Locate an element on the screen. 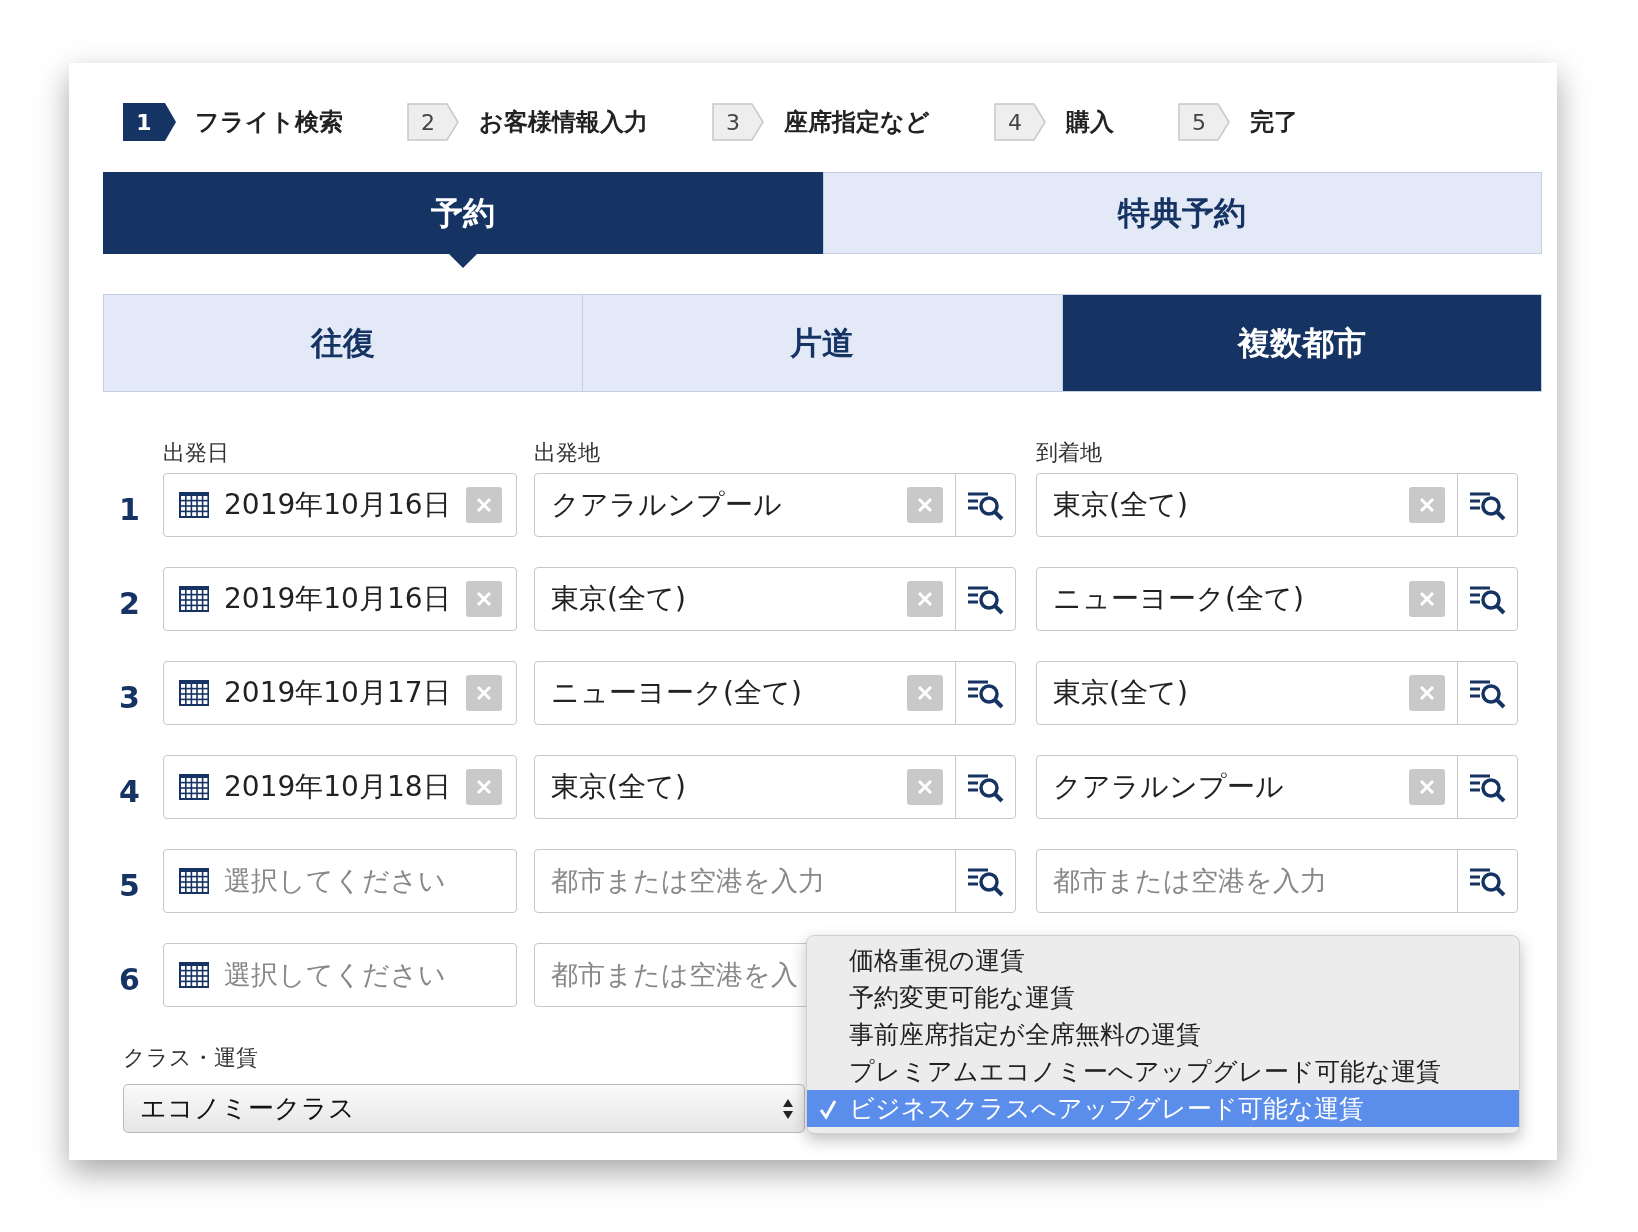  step-label: お客様情報入力 is located at coordinates (563, 122).